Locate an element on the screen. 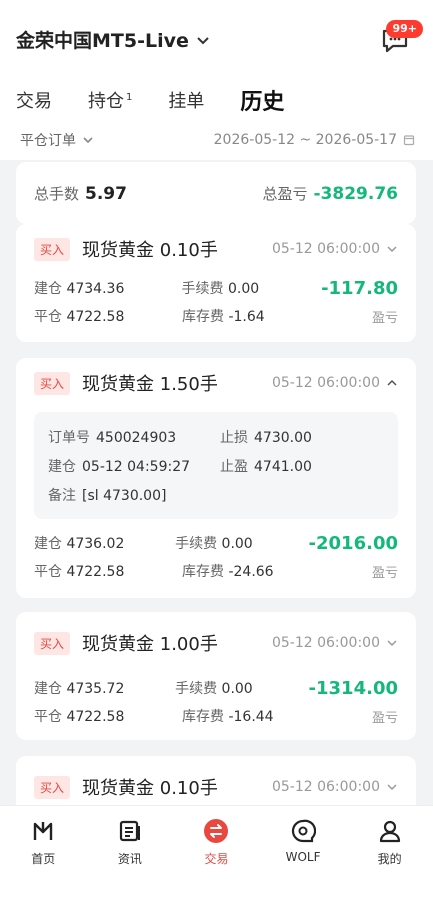 Image resolution: width=433 pixels, height=906 pixels. history-filter: 平仓订单 2026-05-12 ~ 2026-05-17 is located at coordinates (216, 140).